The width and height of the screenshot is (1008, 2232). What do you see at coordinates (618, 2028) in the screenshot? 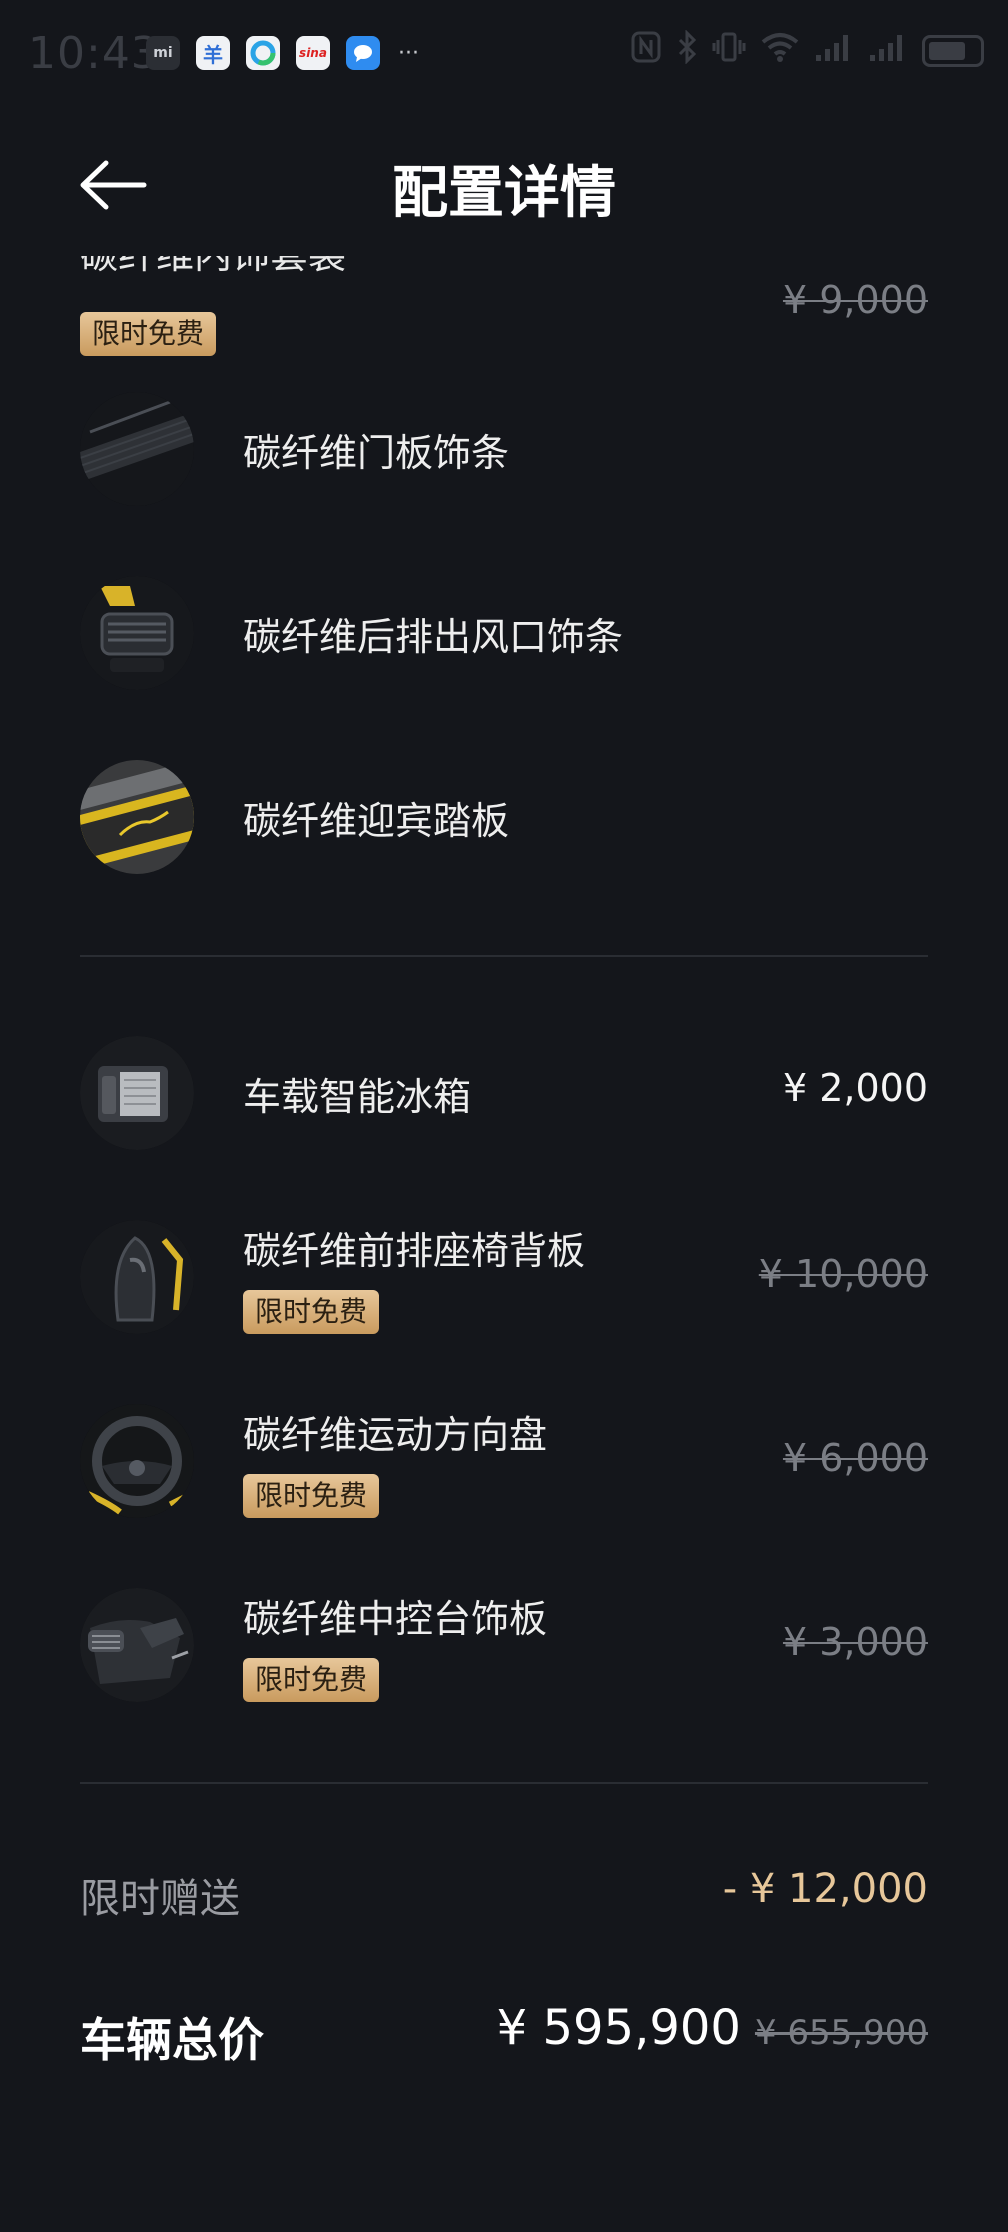
I see `total-price: ¥ 595,900` at bounding box center [618, 2028].